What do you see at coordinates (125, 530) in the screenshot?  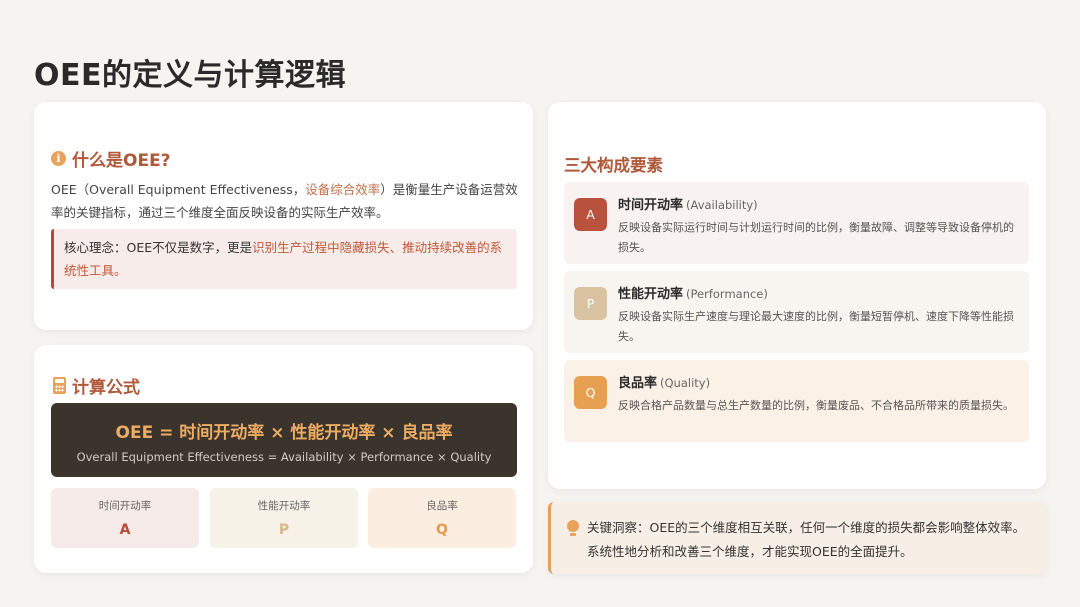 I see `factor-letter: A` at bounding box center [125, 530].